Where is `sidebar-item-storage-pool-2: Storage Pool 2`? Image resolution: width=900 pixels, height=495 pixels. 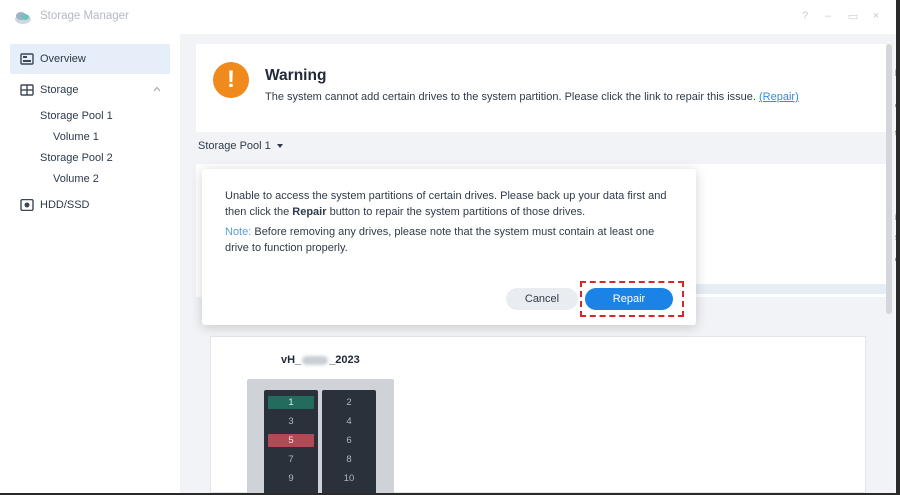 sidebar-item-storage-pool-2: Storage Pool 2 is located at coordinates (76, 158).